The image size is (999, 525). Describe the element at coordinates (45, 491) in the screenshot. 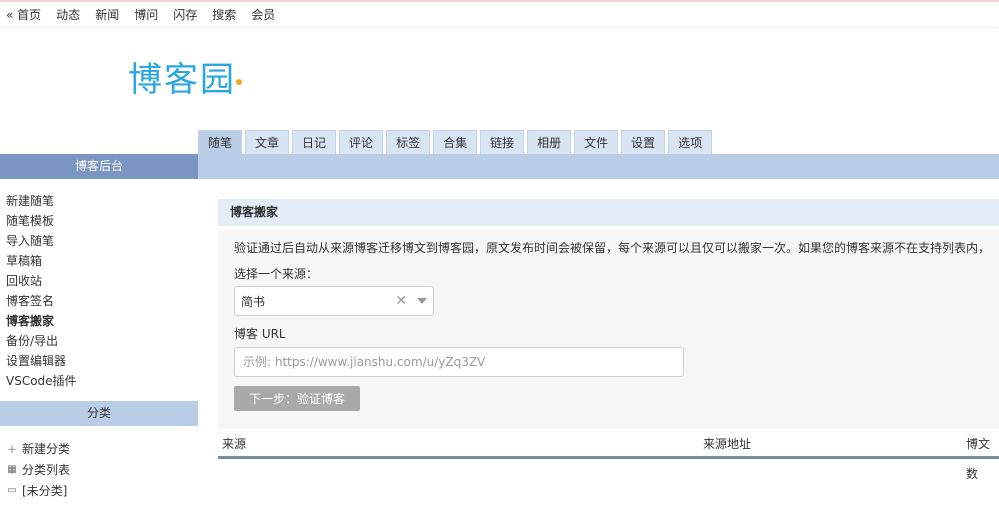

I see `uncategorized-label: [未分类]` at that location.